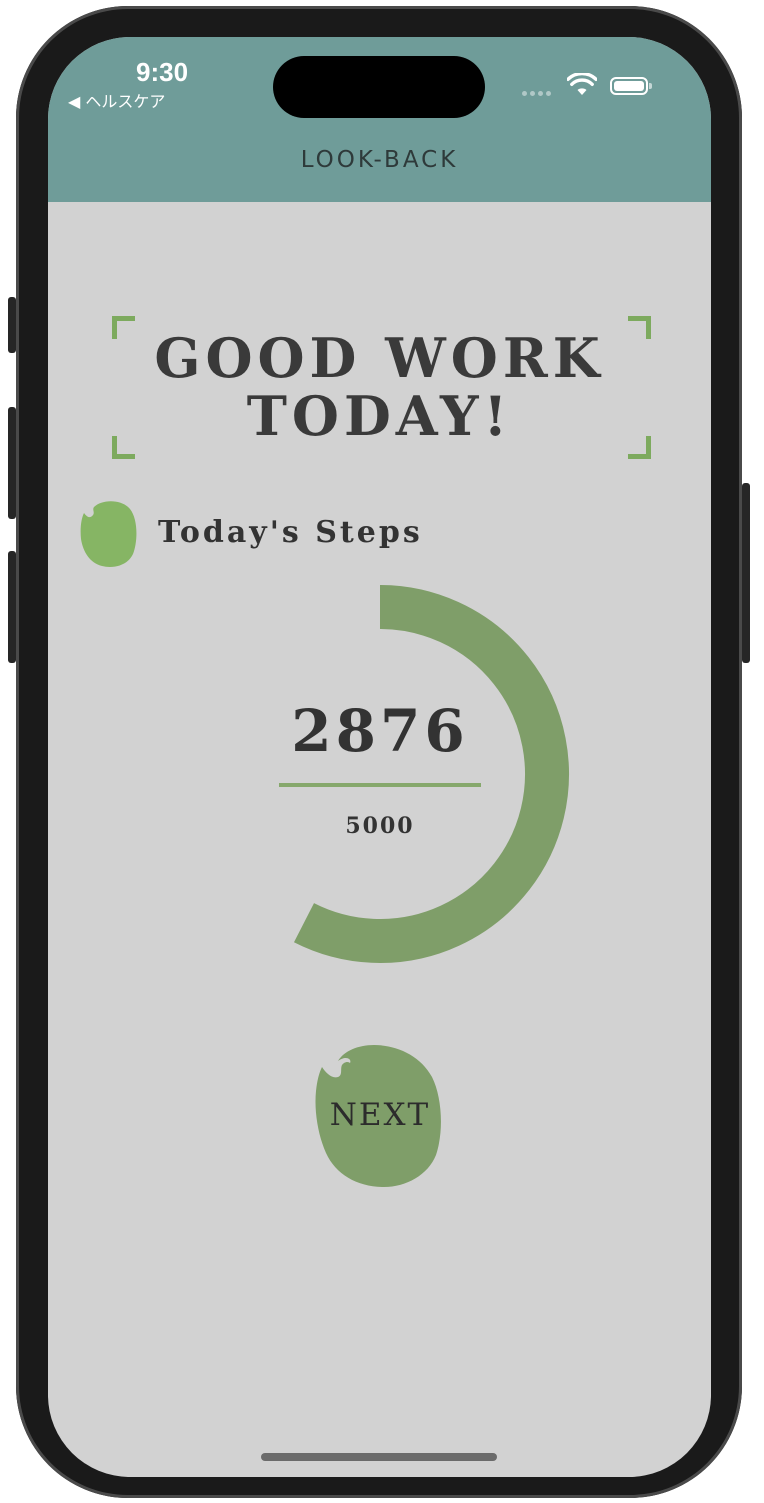  I want to click on progress-ring-arc, so click(431, 774).